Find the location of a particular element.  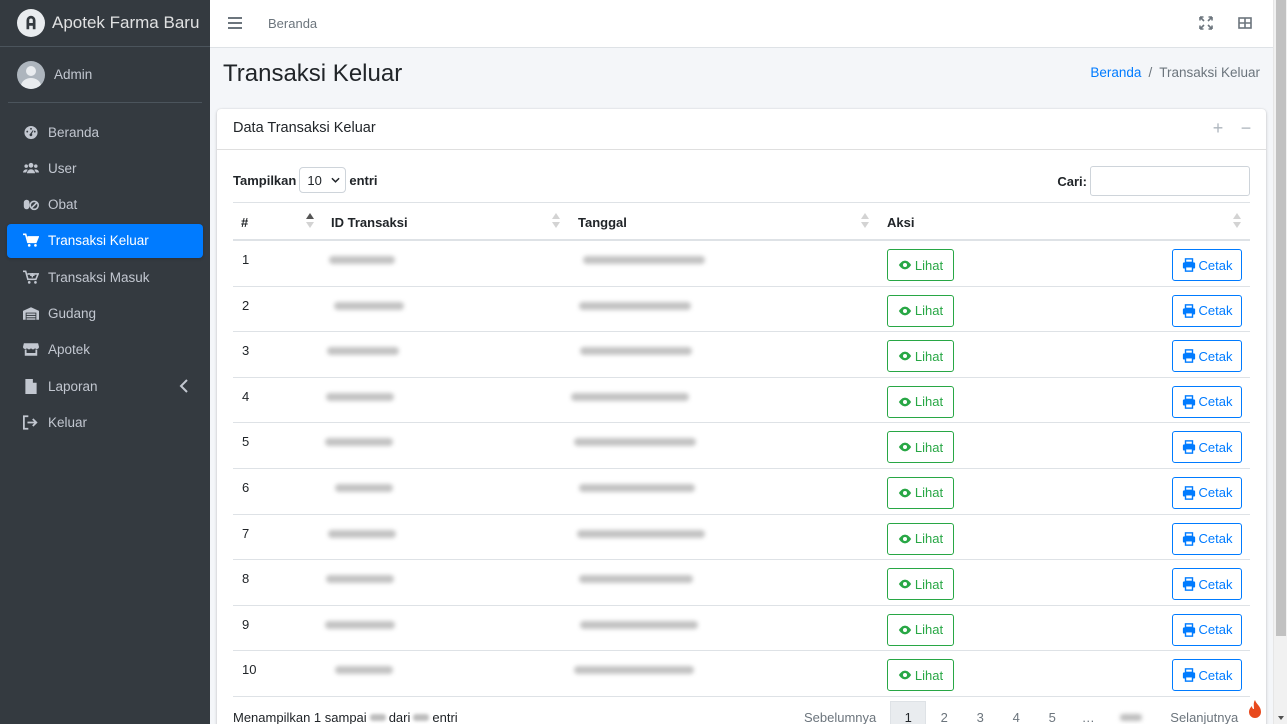

table-row: 6 Lihat Cetak is located at coordinates (741, 492).